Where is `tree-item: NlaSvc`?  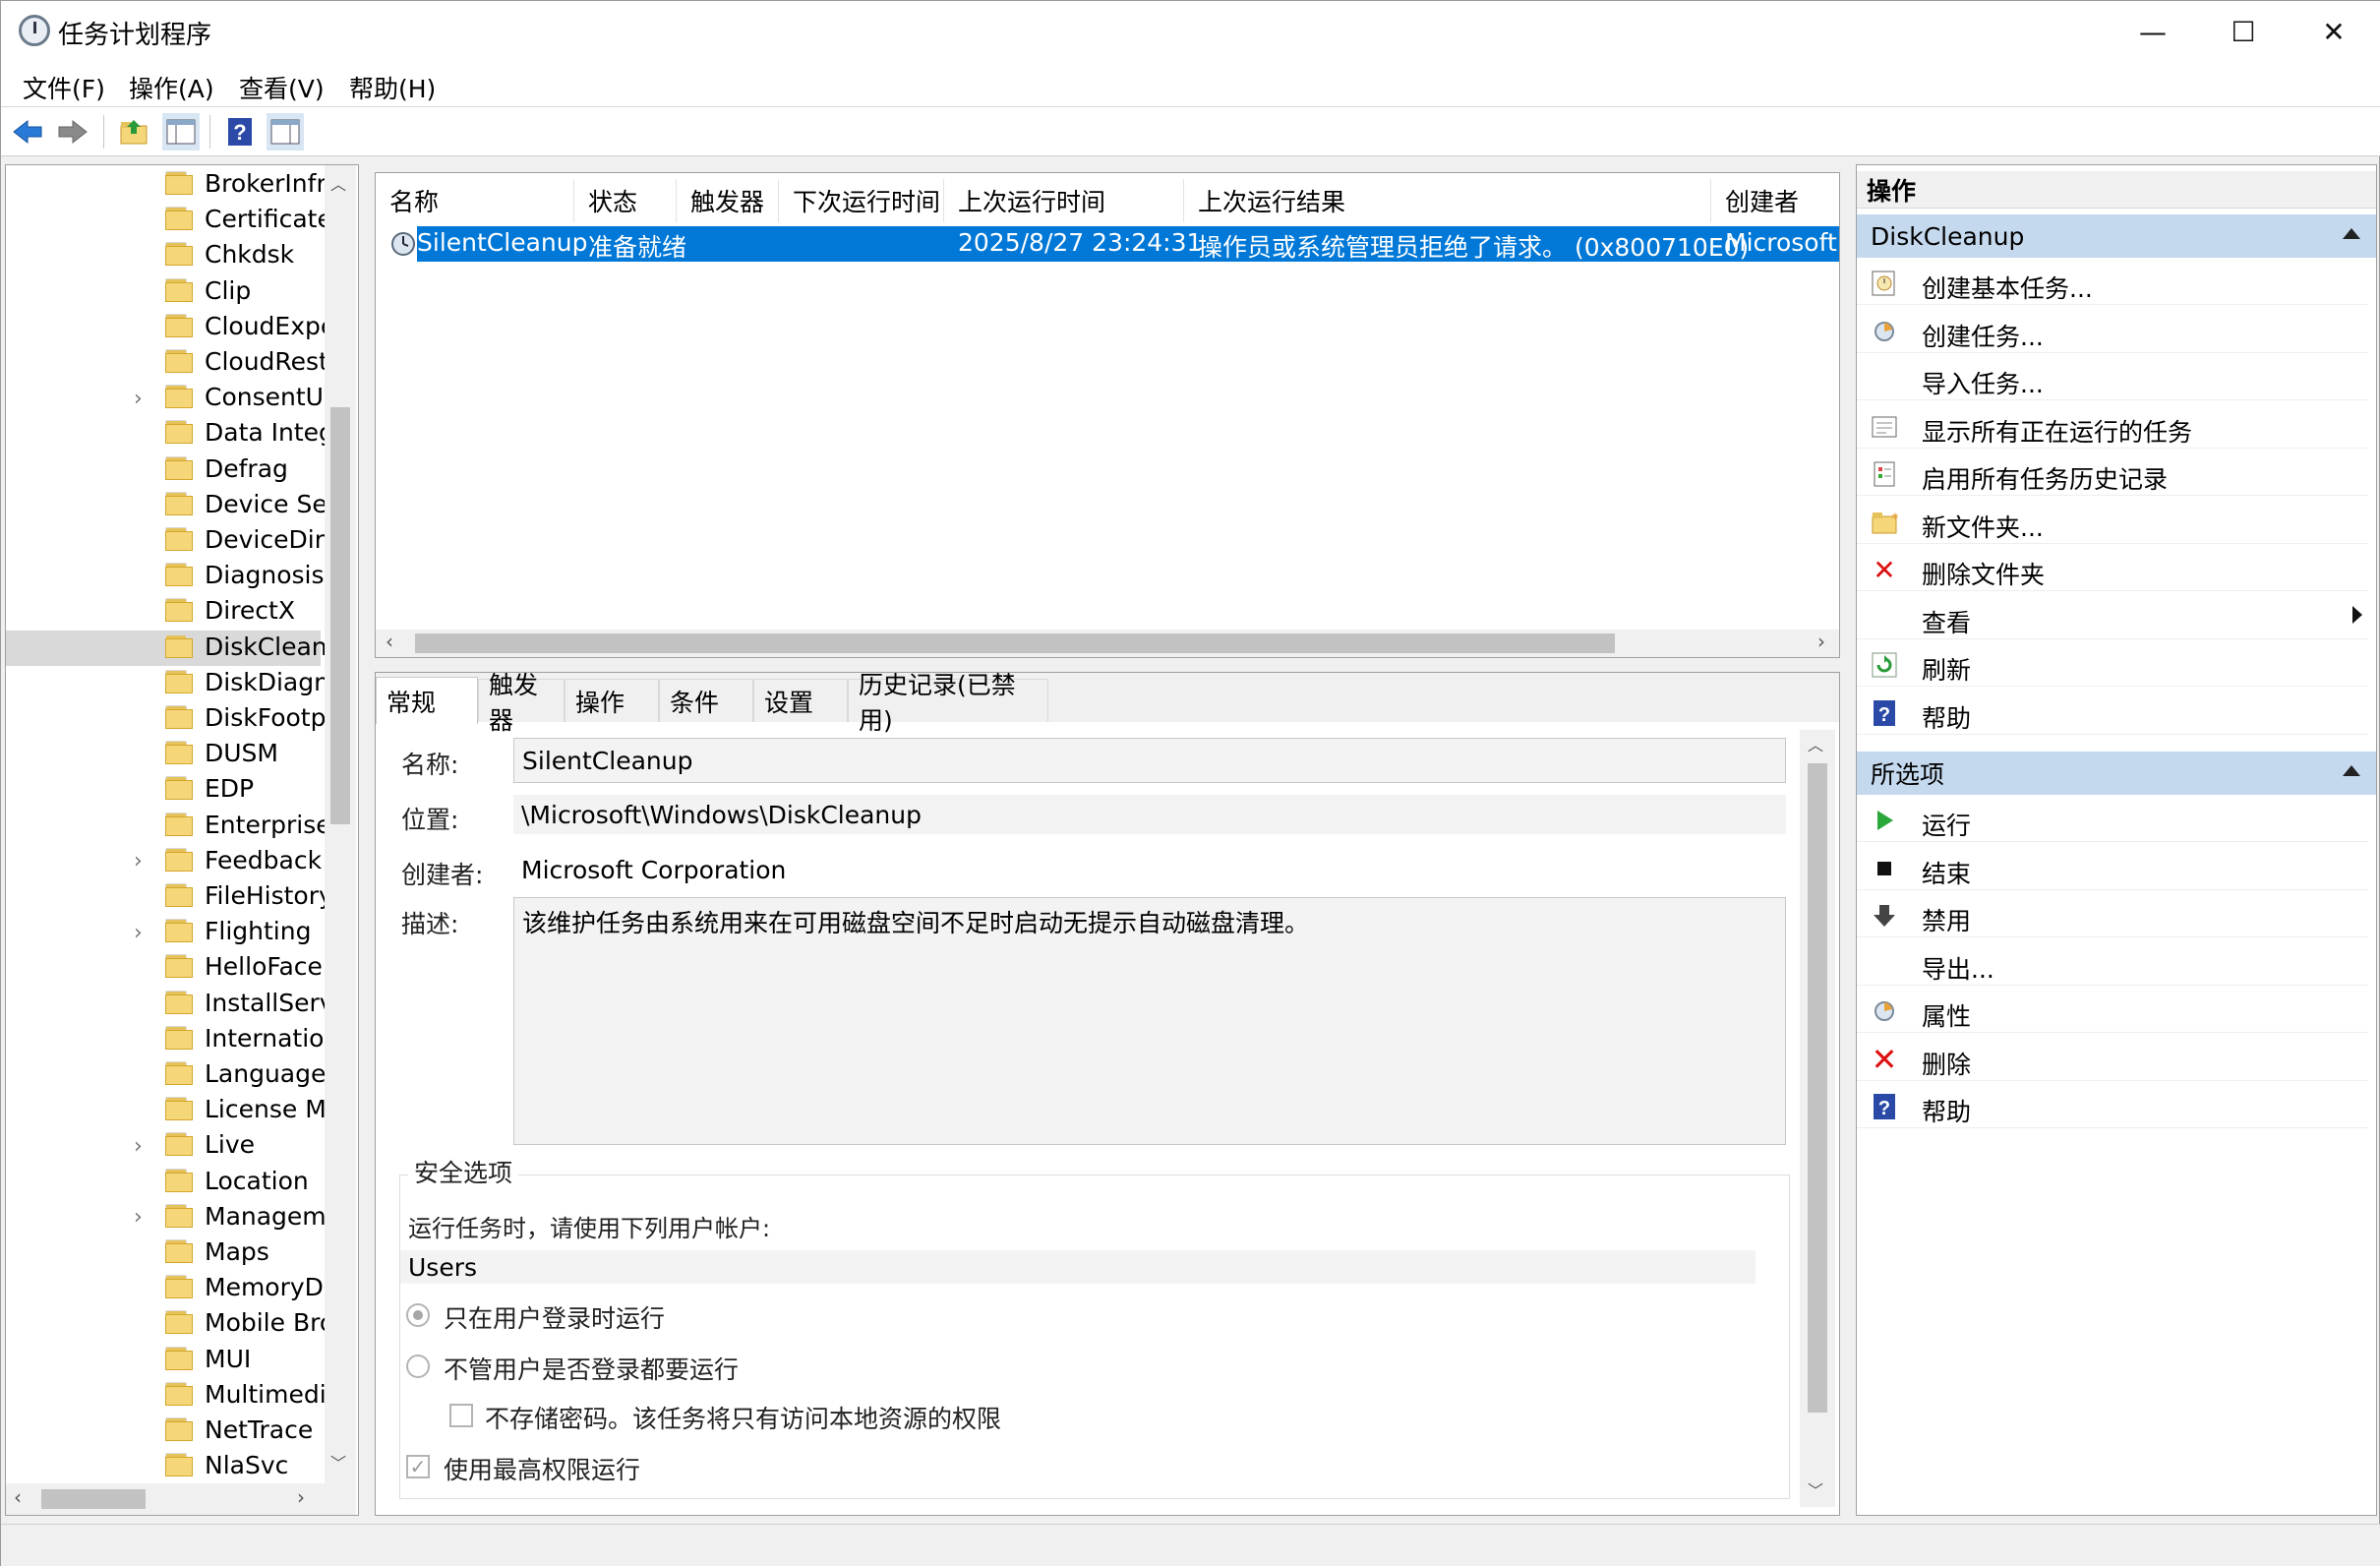
tree-item: NlaSvc is located at coordinates (163, 1466).